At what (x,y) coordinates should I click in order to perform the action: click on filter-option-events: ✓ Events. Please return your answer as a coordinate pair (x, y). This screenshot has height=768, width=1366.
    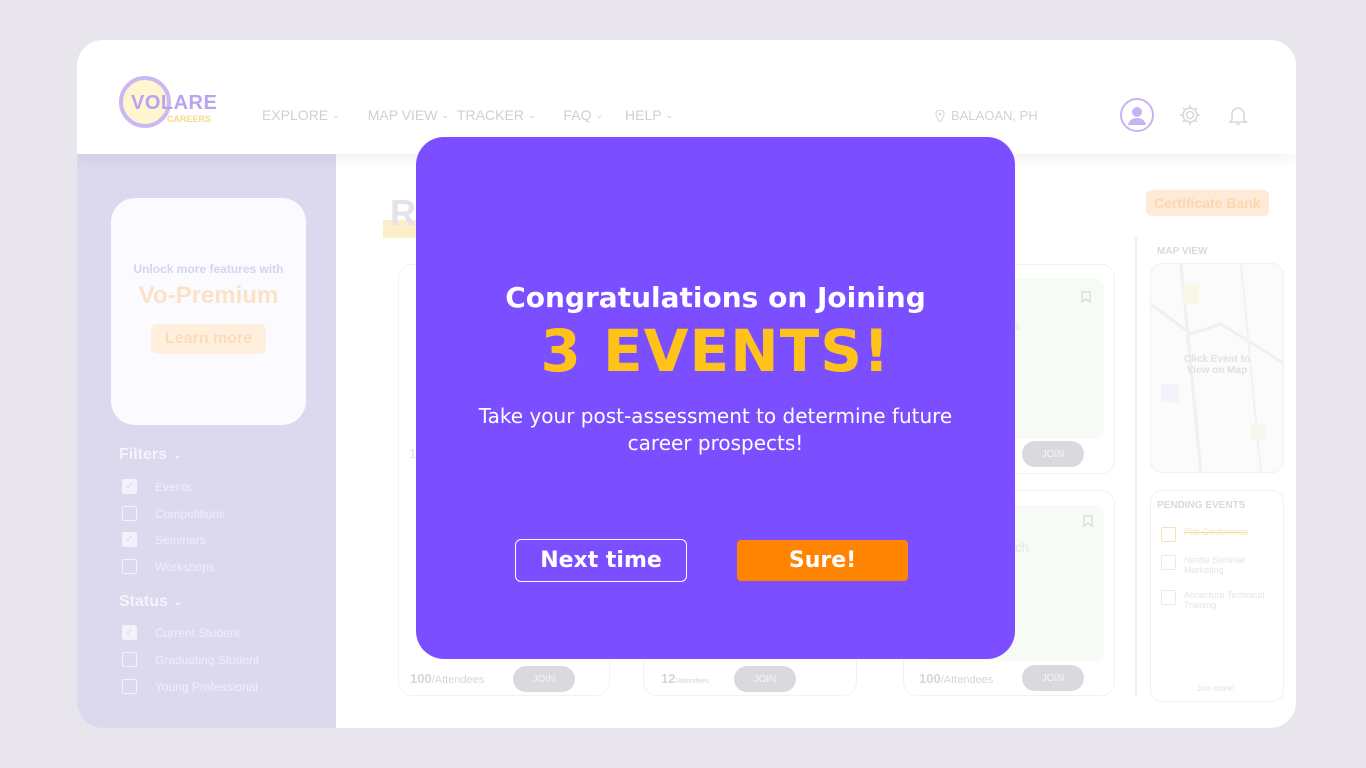
    Looking at the image, I should click on (157, 486).